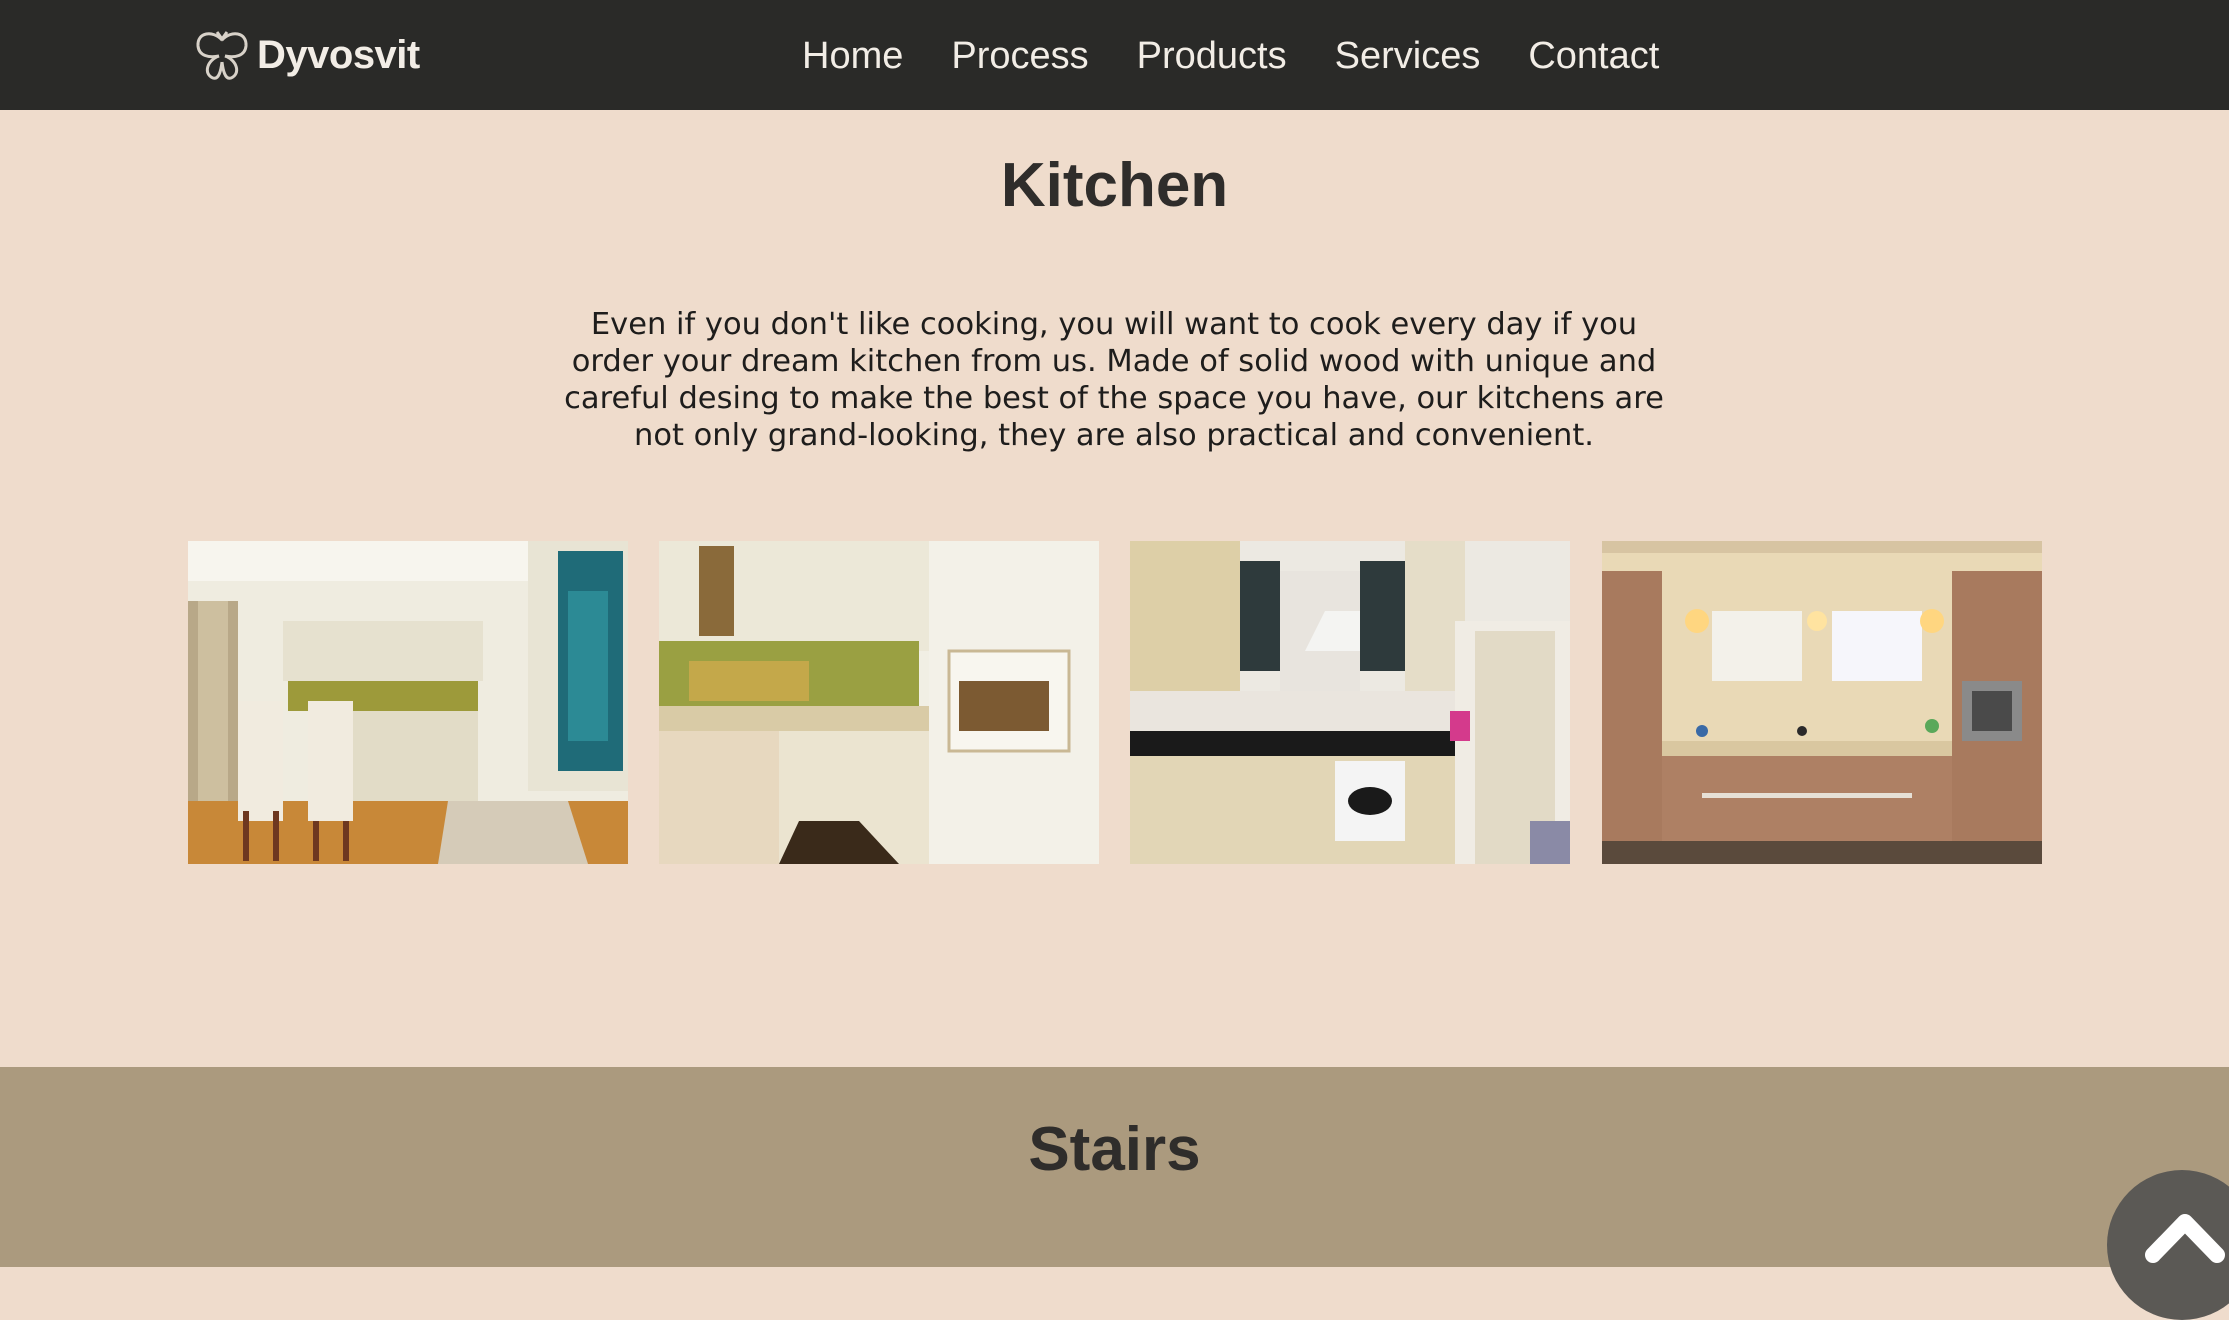  I want to click on brand-logo: Dyvosvit, so click(306, 55).